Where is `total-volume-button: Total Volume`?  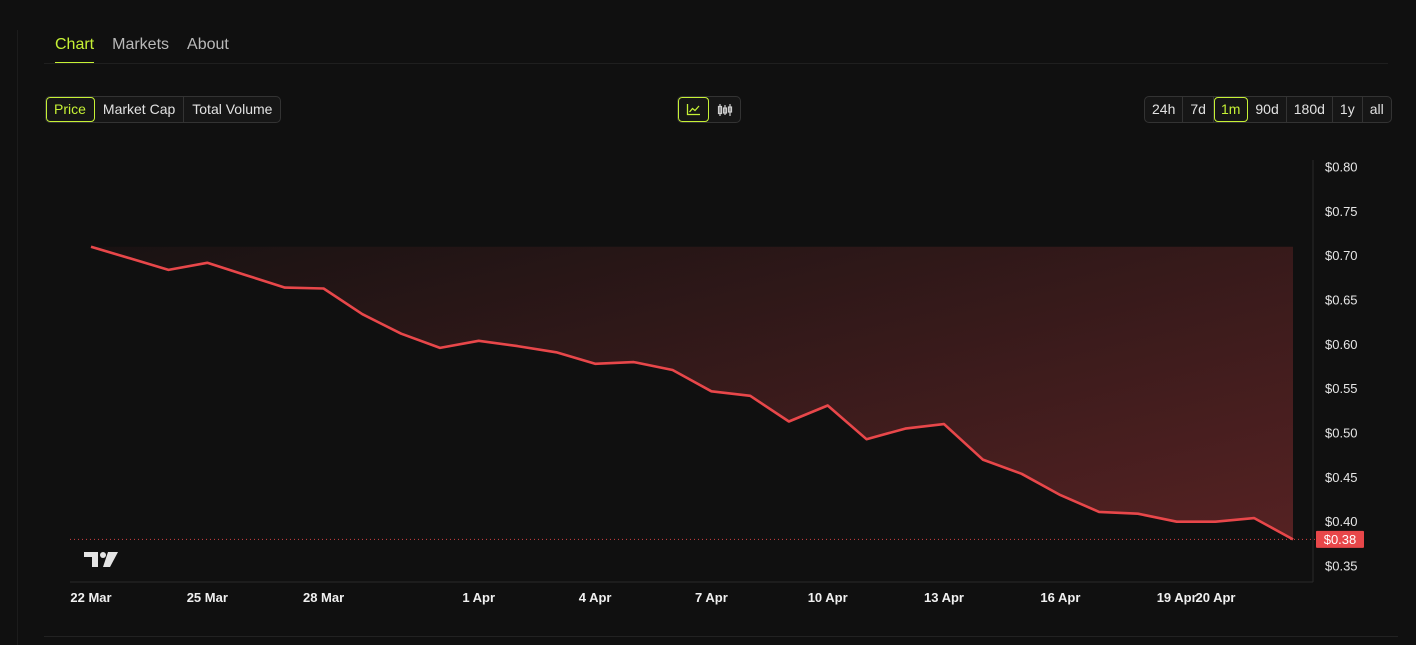
total-volume-button: Total Volume is located at coordinates (232, 109).